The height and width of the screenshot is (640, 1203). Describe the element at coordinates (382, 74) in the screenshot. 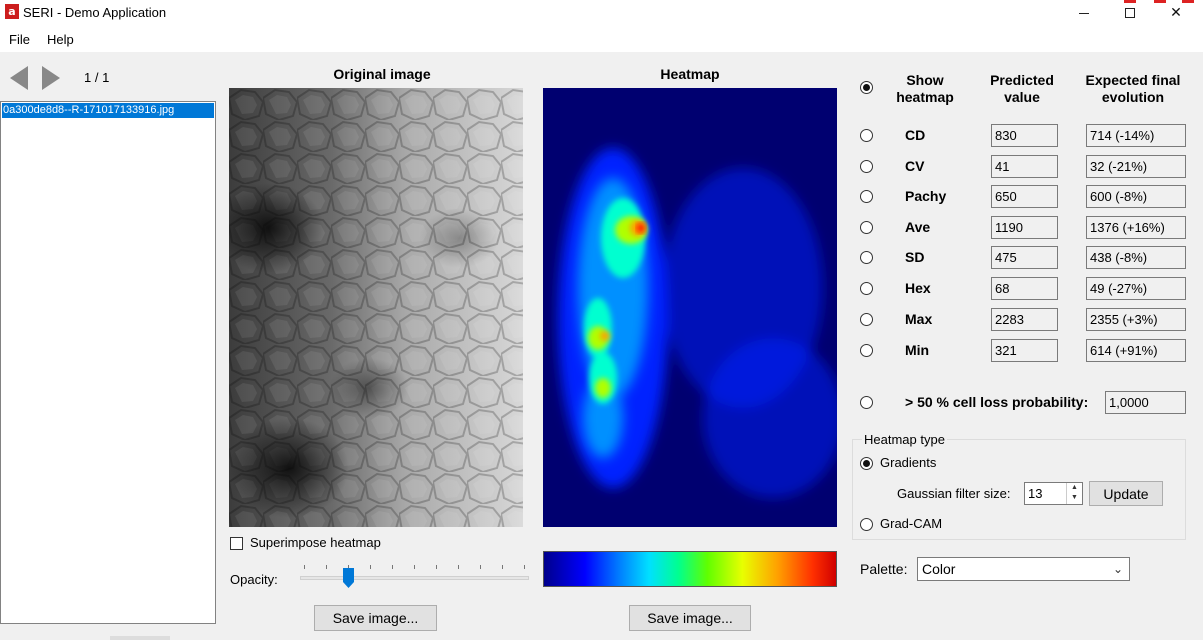

I see `original-image-title: Original image` at that location.